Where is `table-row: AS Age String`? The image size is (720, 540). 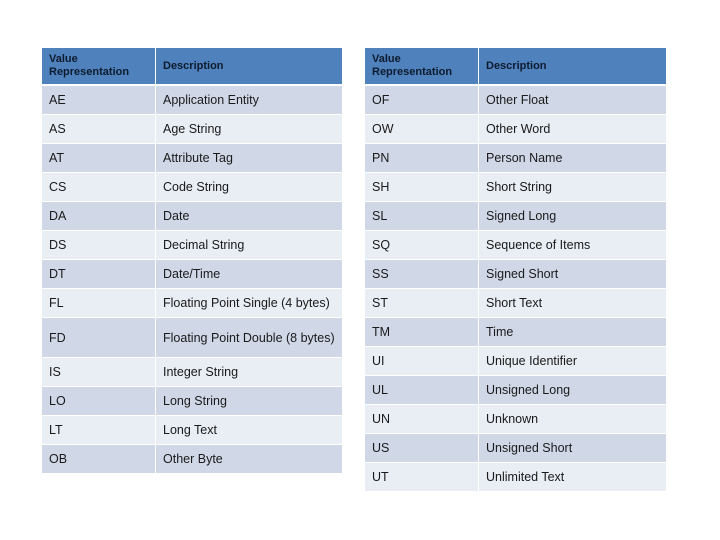
table-row: AS Age String is located at coordinates (192, 129).